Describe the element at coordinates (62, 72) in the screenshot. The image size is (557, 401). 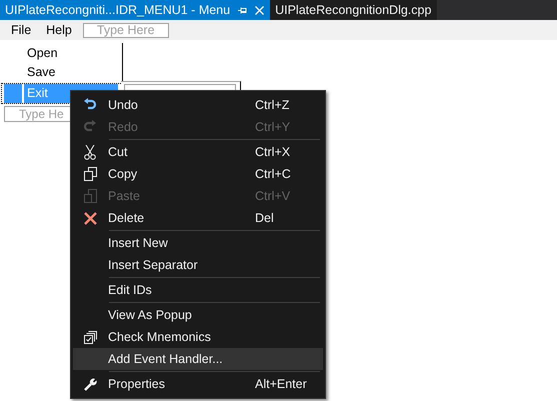
I see `menu-item: Save` at that location.